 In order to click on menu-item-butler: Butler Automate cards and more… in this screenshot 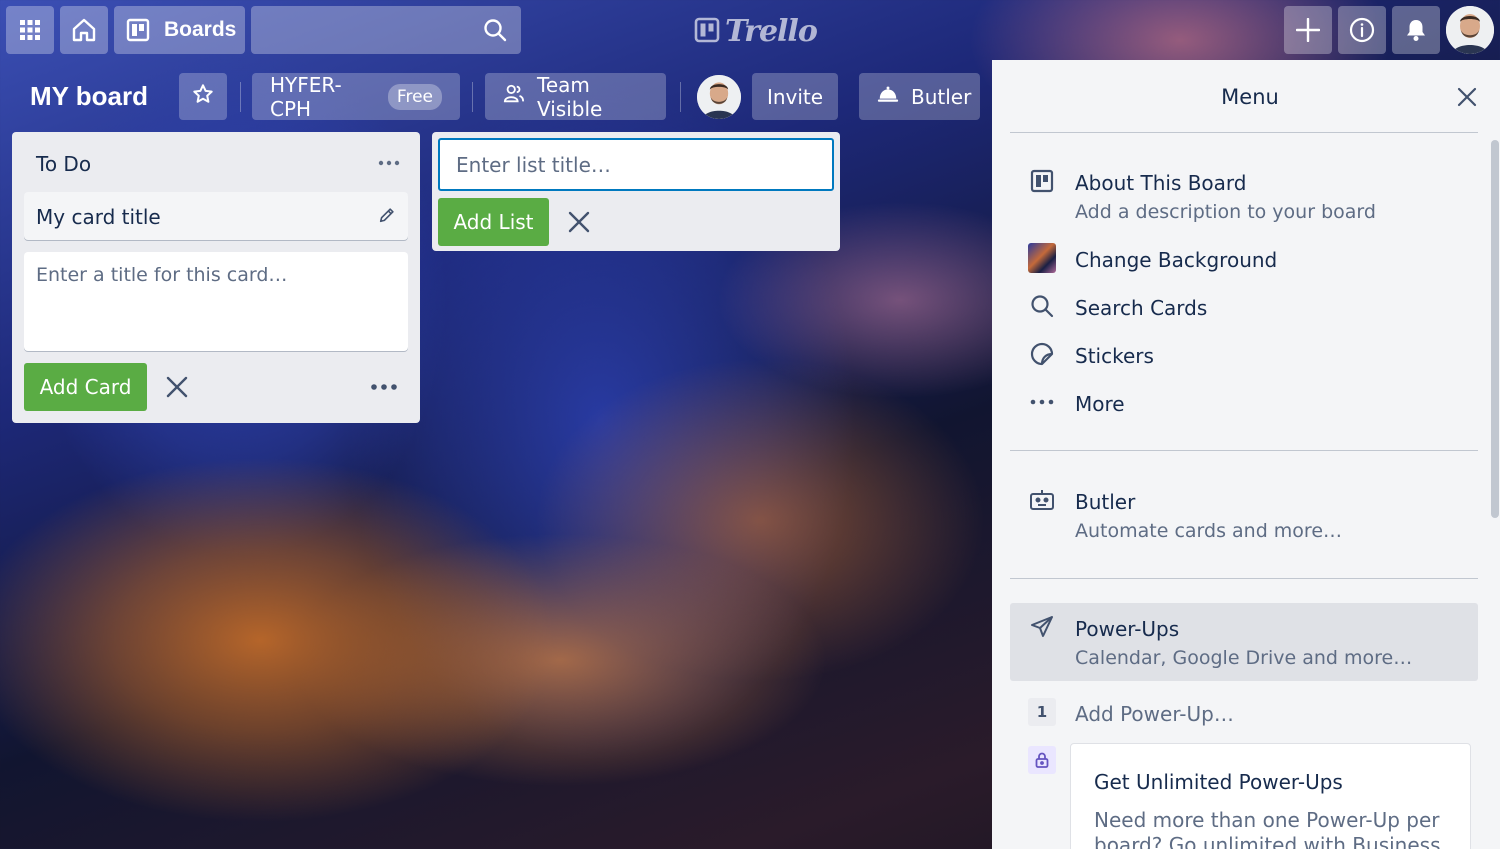, I will do `click(1244, 516)`.